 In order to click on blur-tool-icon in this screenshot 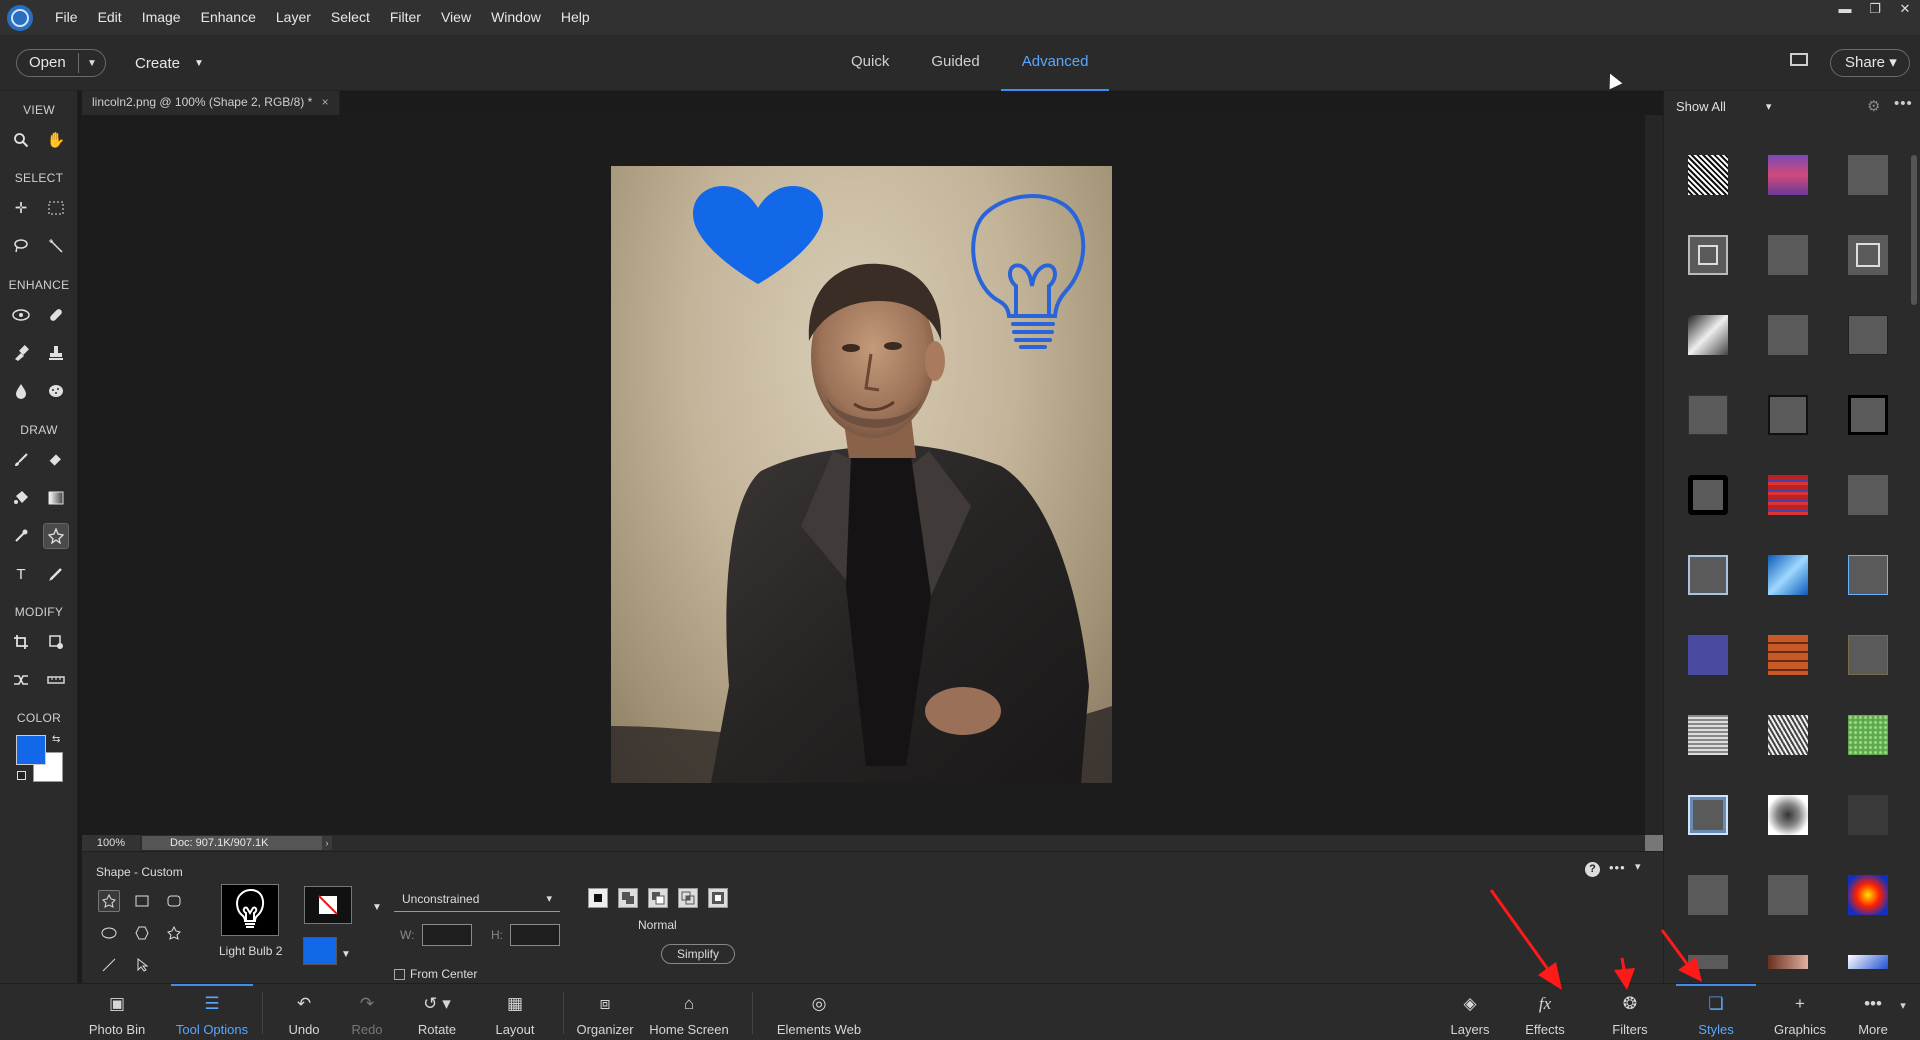, I will do `click(21, 391)`.